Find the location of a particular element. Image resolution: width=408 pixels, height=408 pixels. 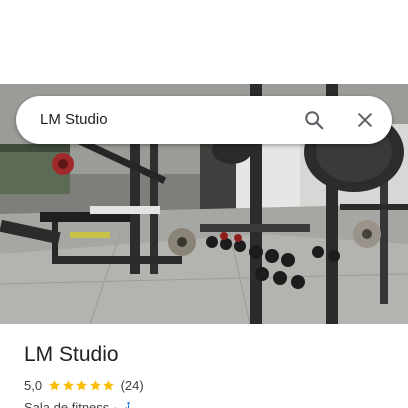

place-category: Sala de fitness is located at coordinates (67, 403).